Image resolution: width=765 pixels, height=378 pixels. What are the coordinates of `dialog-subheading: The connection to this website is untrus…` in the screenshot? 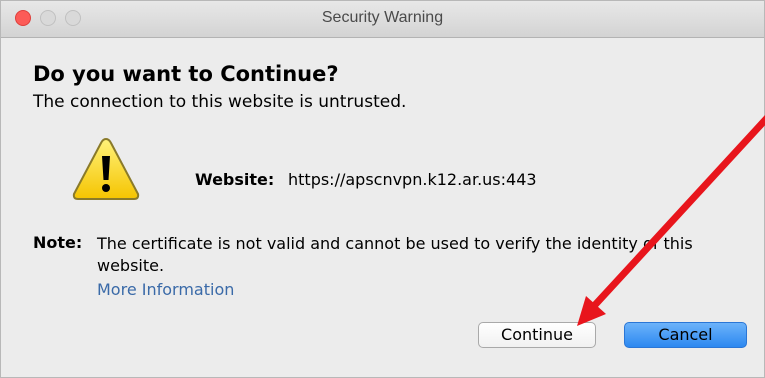 It's located at (220, 102).